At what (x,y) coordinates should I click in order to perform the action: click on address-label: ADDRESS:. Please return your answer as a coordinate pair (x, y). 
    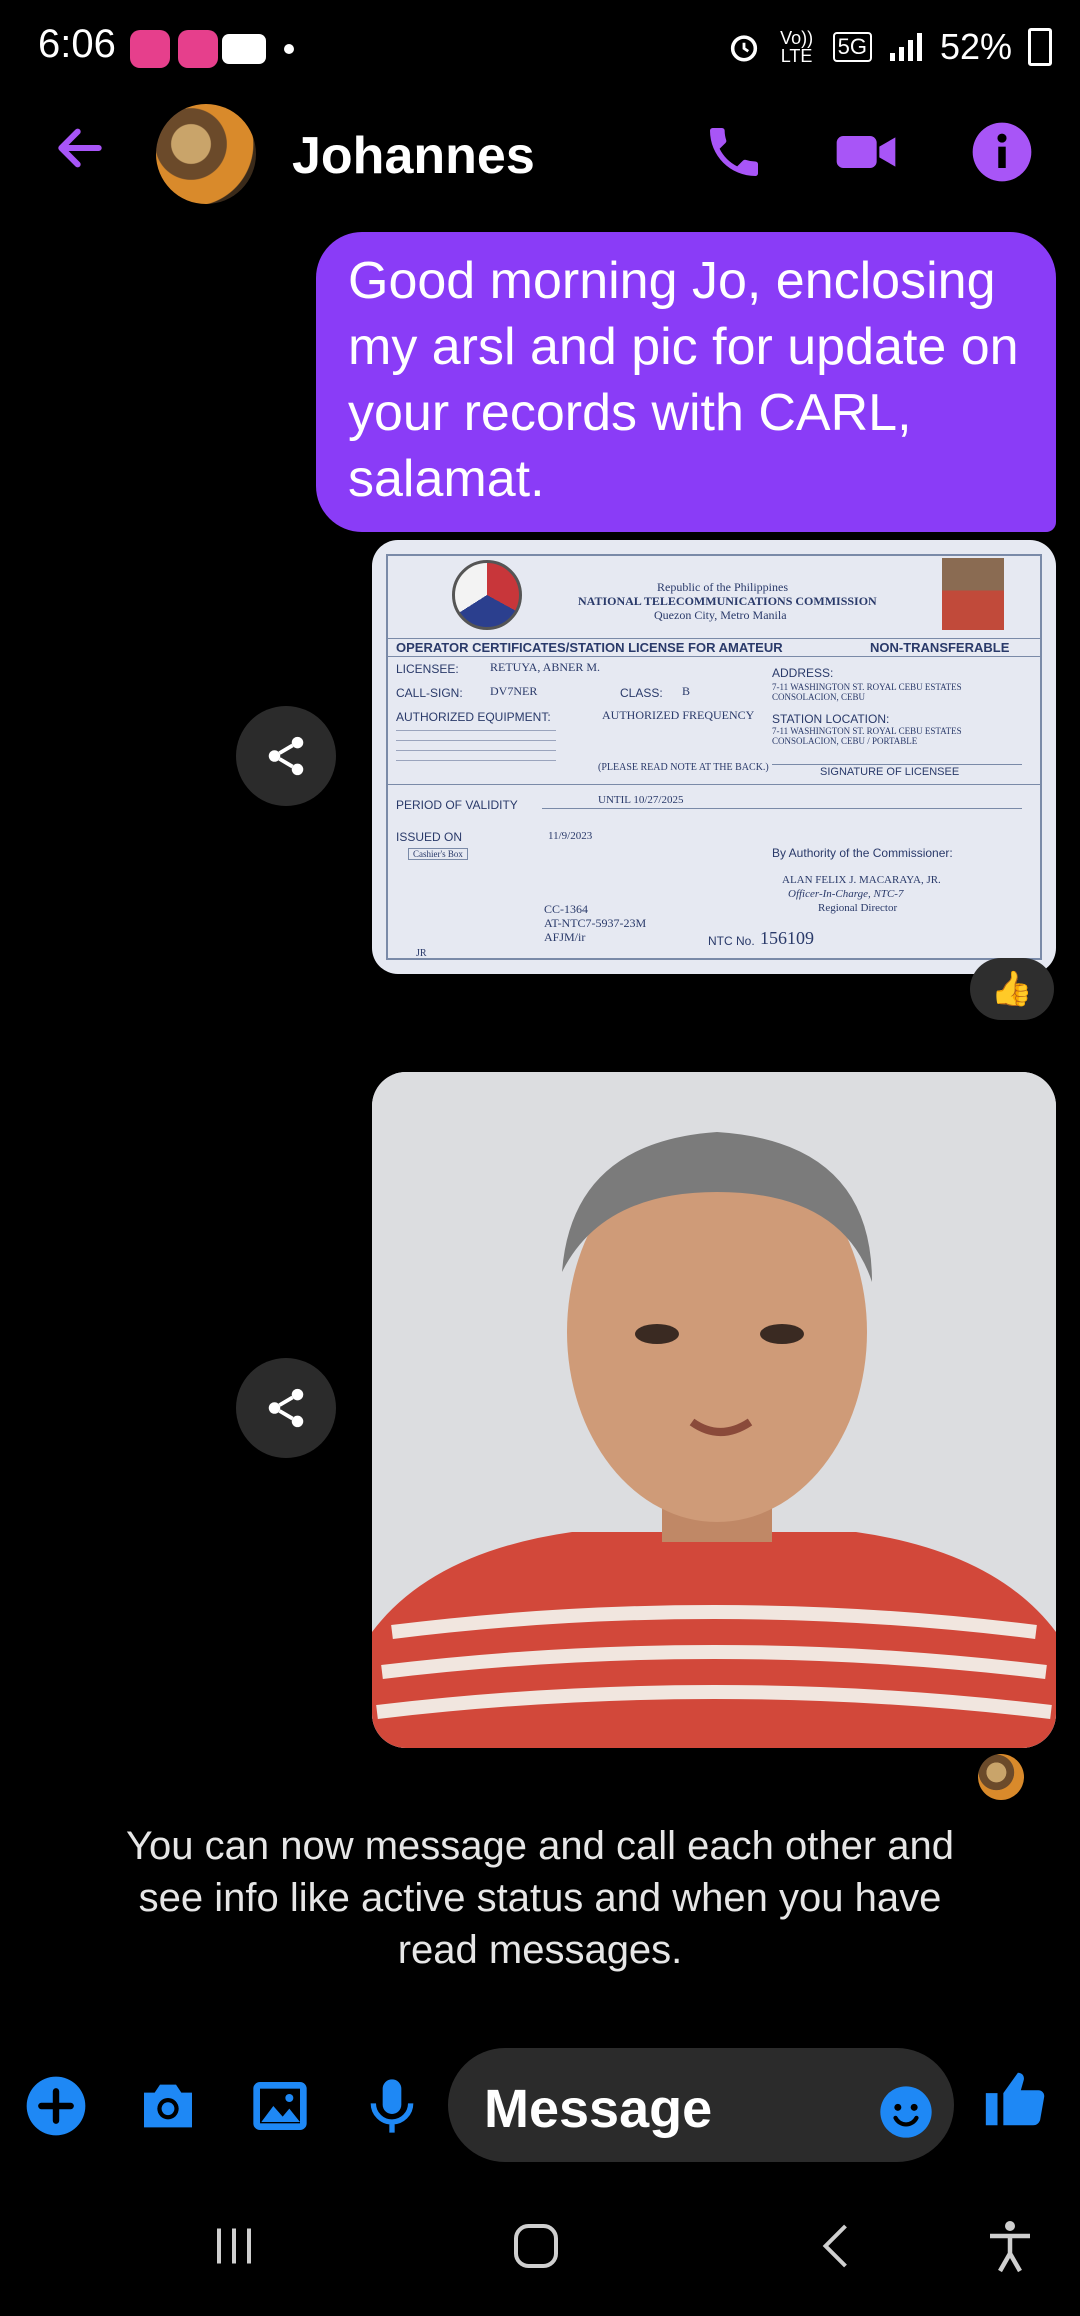
    Looking at the image, I should click on (803, 673).